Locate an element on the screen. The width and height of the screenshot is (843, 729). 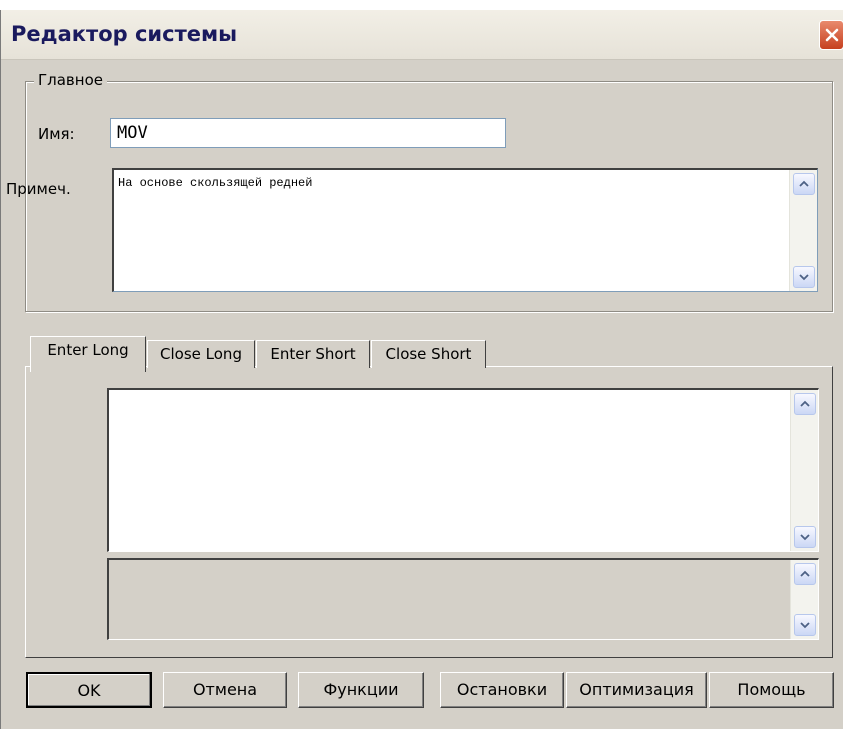
note-scrollbar is located at coordinates (803, 230).